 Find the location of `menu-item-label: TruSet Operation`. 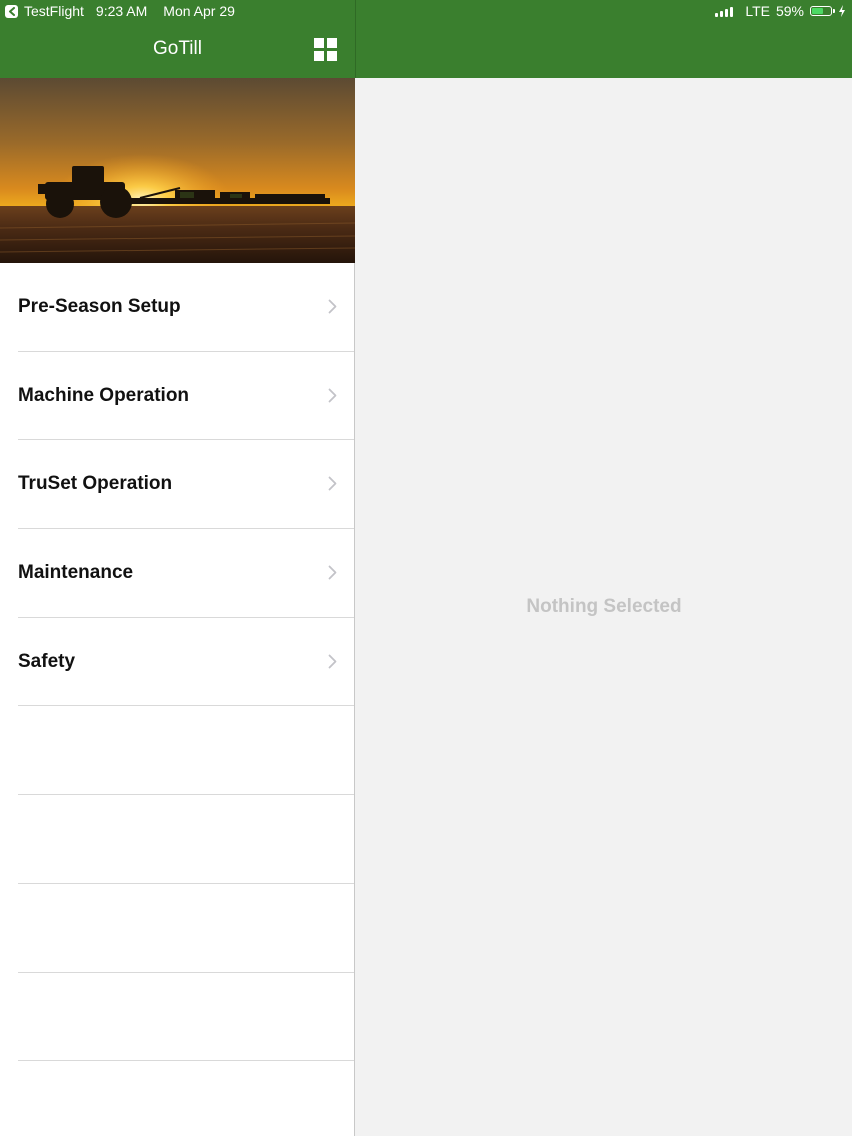

menu-item-label: TruSet Operation is located at coordinates (95, 484).